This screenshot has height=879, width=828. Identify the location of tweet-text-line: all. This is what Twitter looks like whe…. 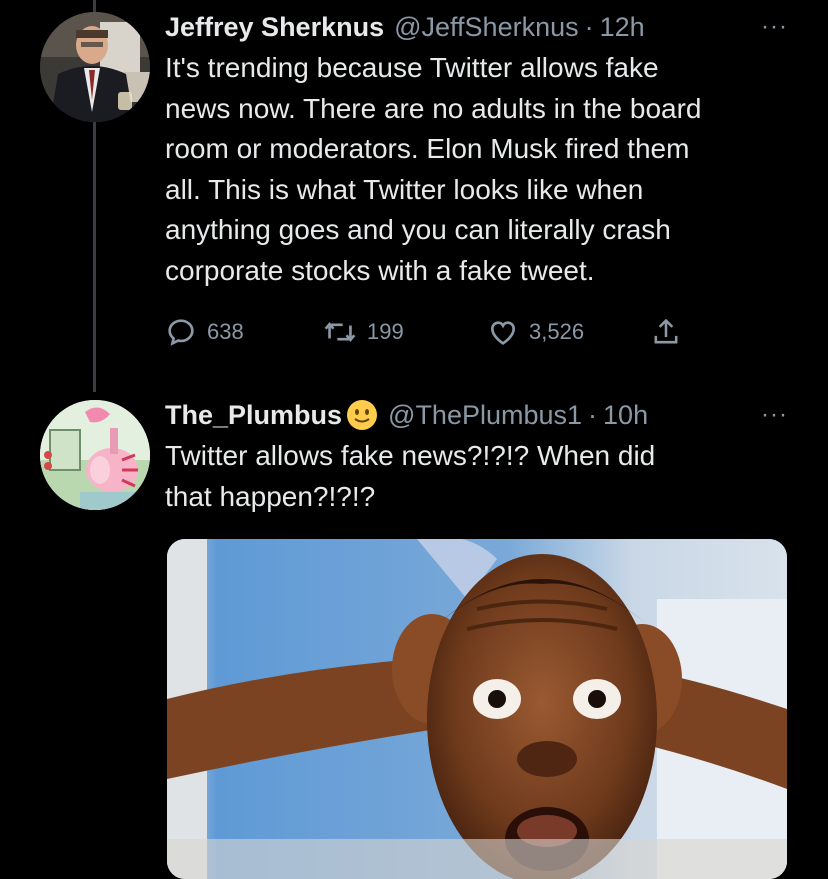
(404, 189).